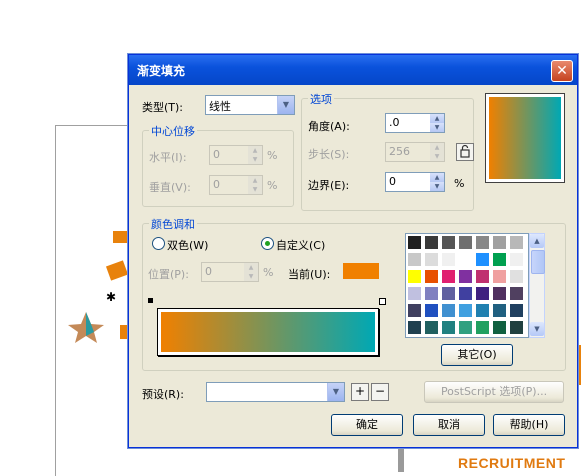 The image size is (581, 476). What do you see at coordinates (367, 425) in the screenshot?
I see `ok-button: 确定` at bounding box center [367, 425].